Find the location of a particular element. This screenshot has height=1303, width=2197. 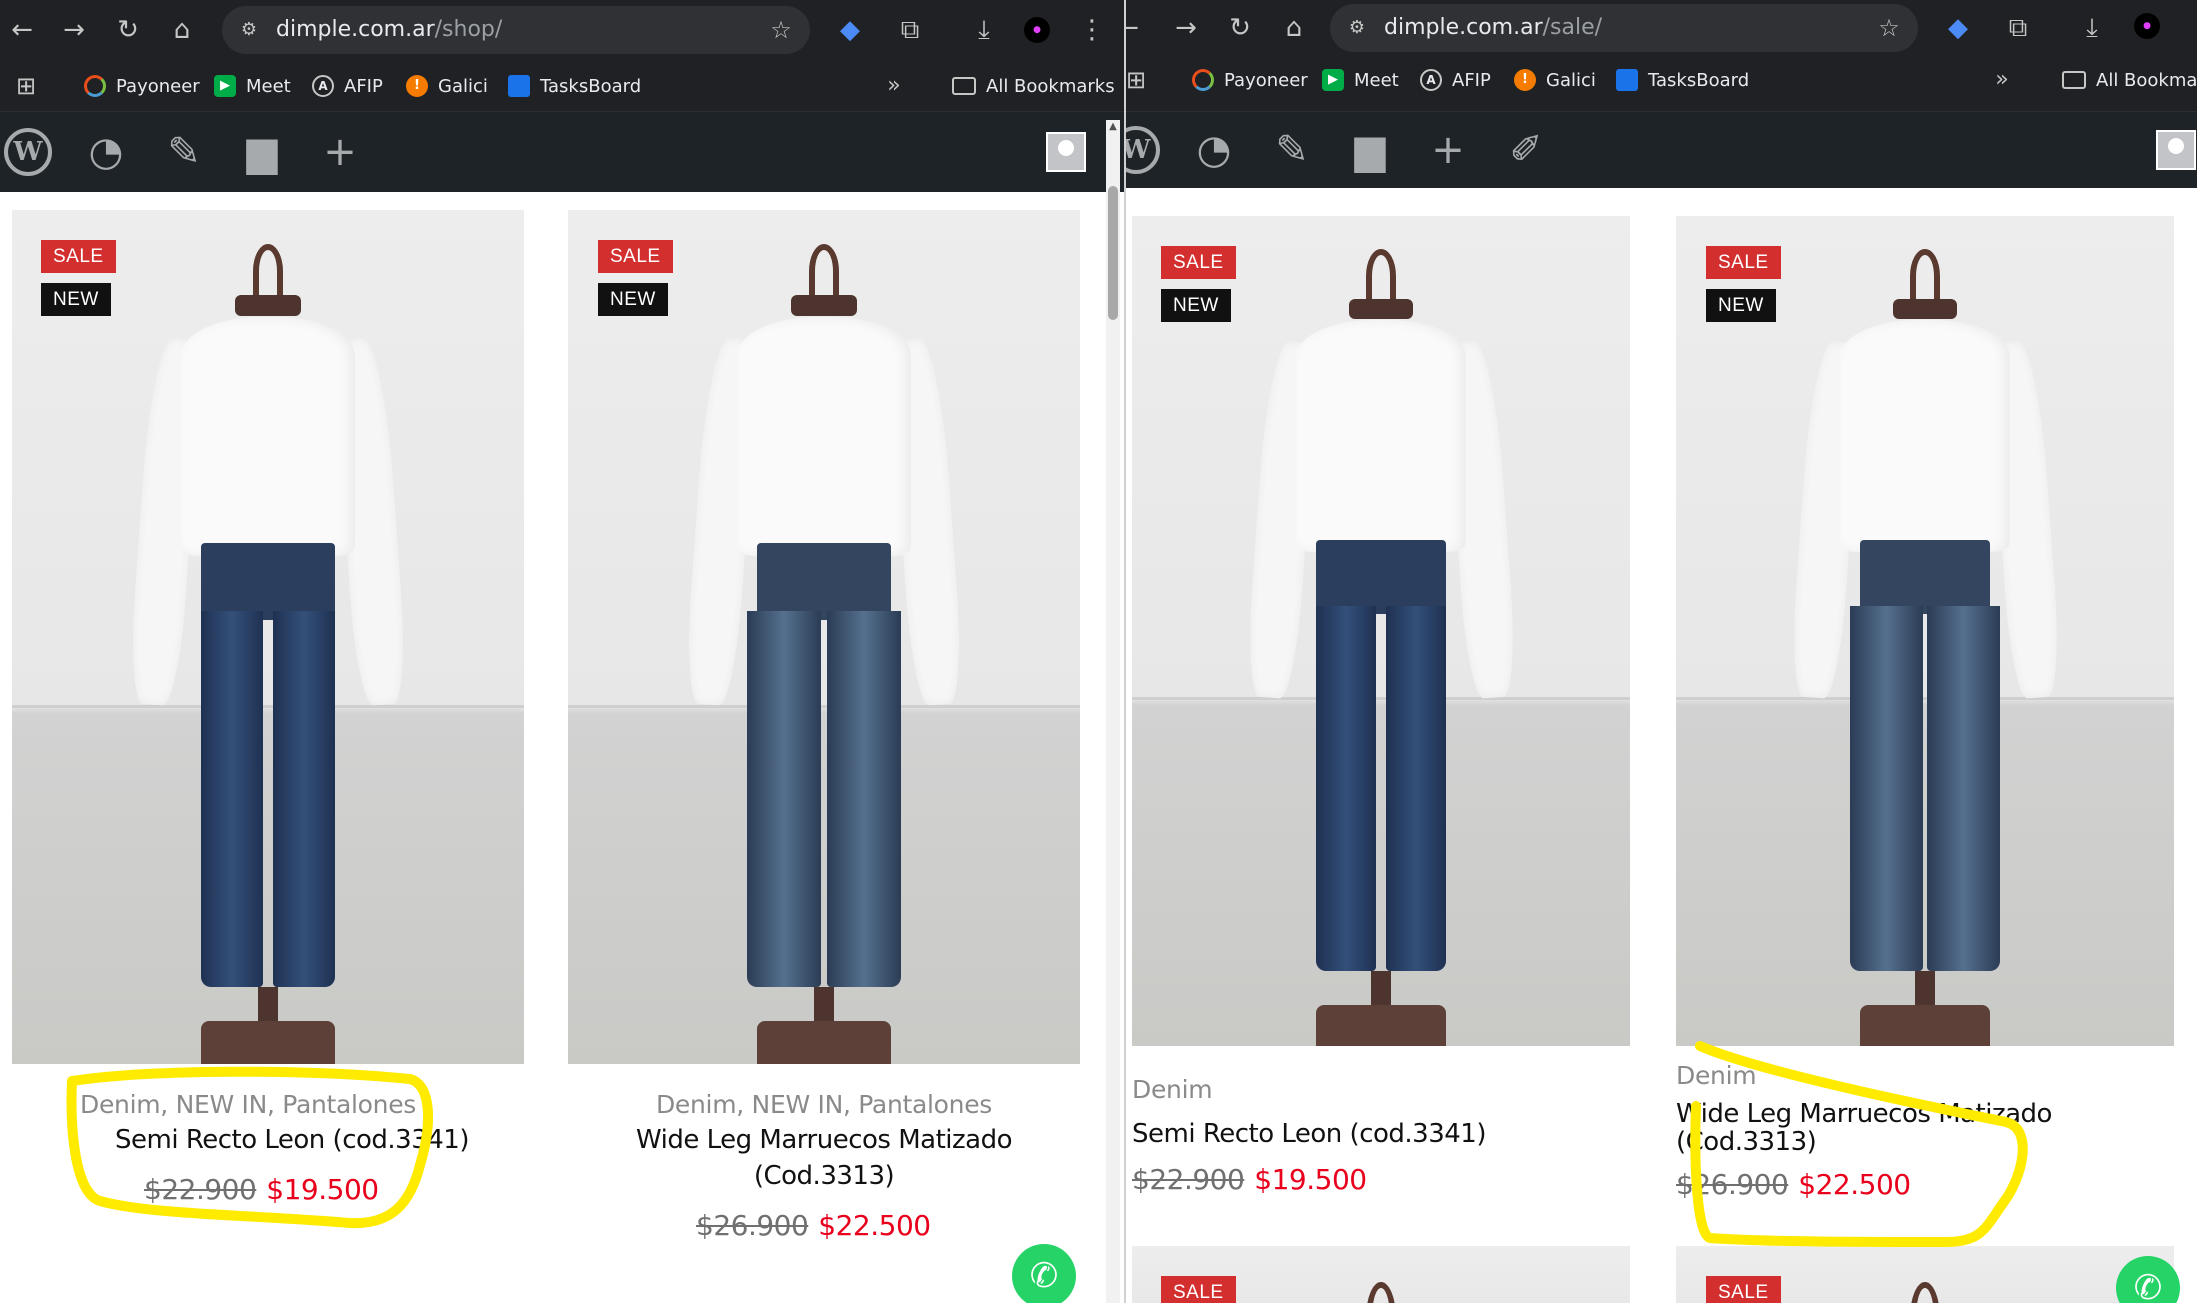

jeans-leg-right is located at coordinates (304, 799).